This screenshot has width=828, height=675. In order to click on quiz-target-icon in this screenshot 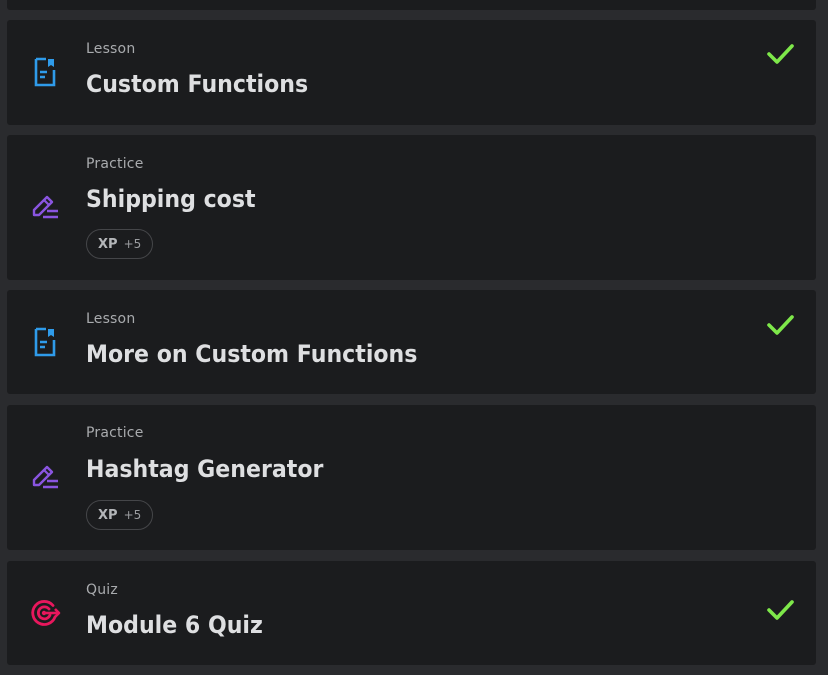, I will do `click(45, 613)`.